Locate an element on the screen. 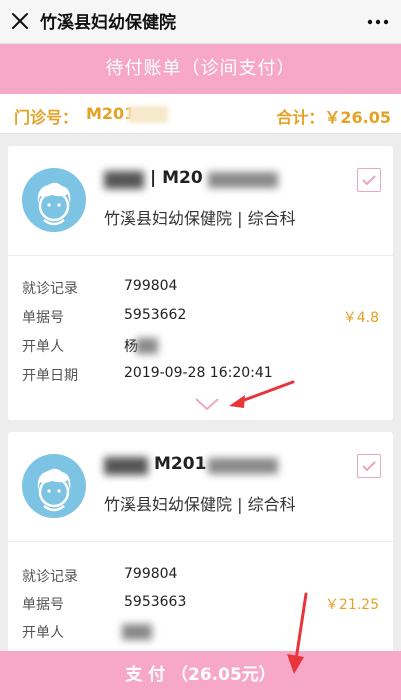 The height and width of the screenshot is (700, 401). clinic-number-label: 门诊号： is located at coordinates (46, 117).